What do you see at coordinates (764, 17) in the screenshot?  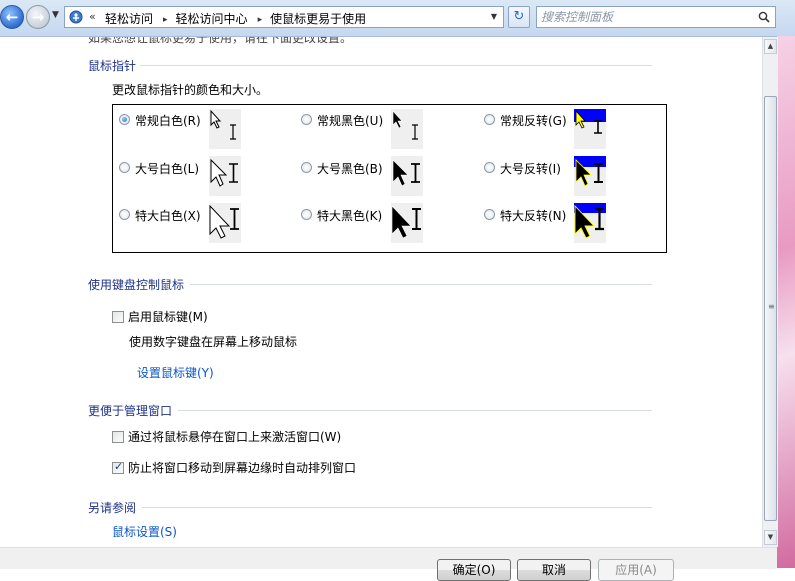 I see `search-icon` at bounding box center [764, 17].